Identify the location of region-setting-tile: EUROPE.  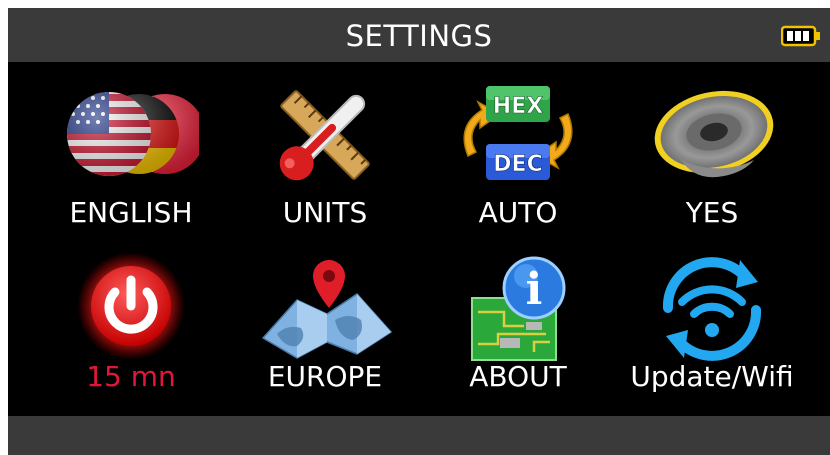
(325, 344).